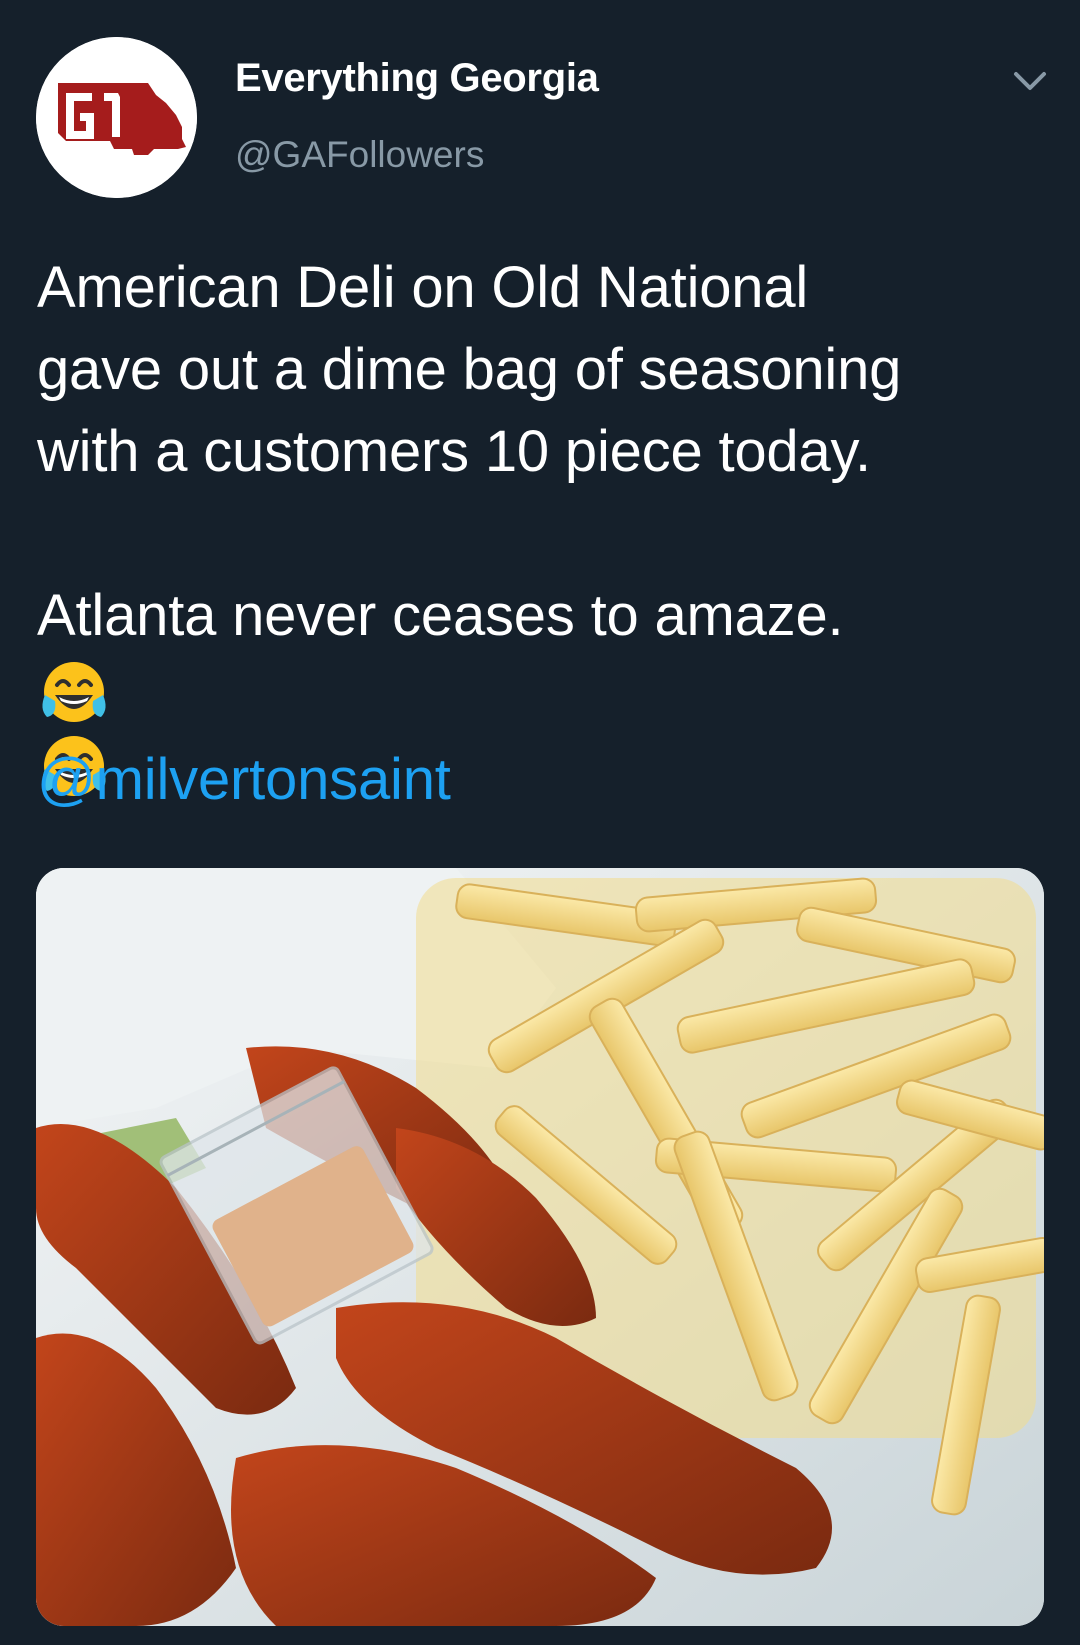 Image resolution: width=1080 pixels, height=1645 pixels. What do you see at coordinates (542, 726) in the screenshot?
I see `emoji-row` at bounding box center [542, 726].